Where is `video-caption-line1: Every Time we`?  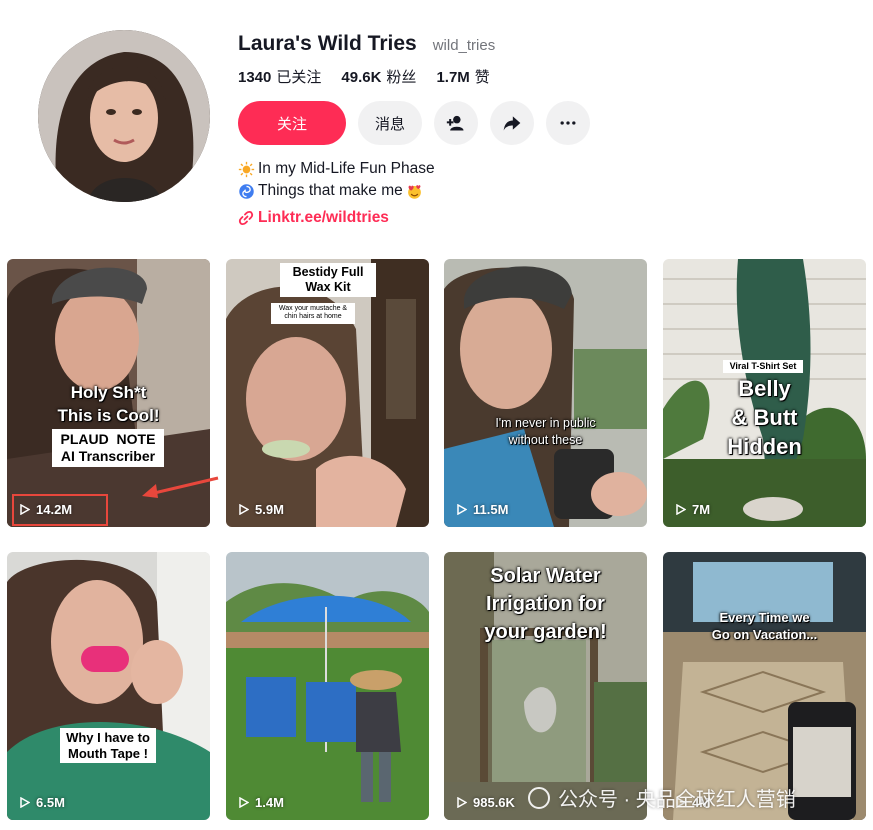 video-caption-line1: Every Time we is located at coordinates (764, 617).